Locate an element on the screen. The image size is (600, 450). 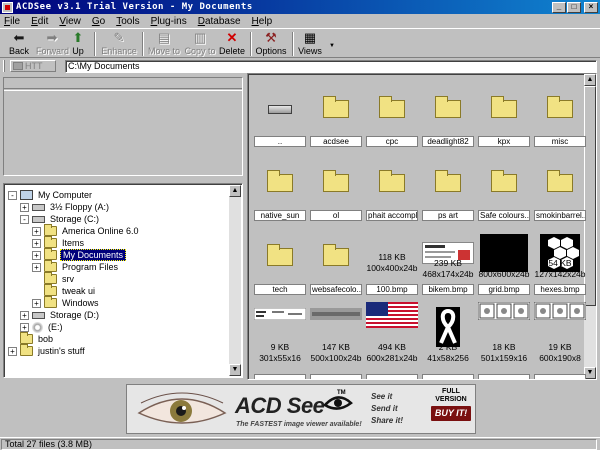
file-name: ol is located at coordinates (336, 215).